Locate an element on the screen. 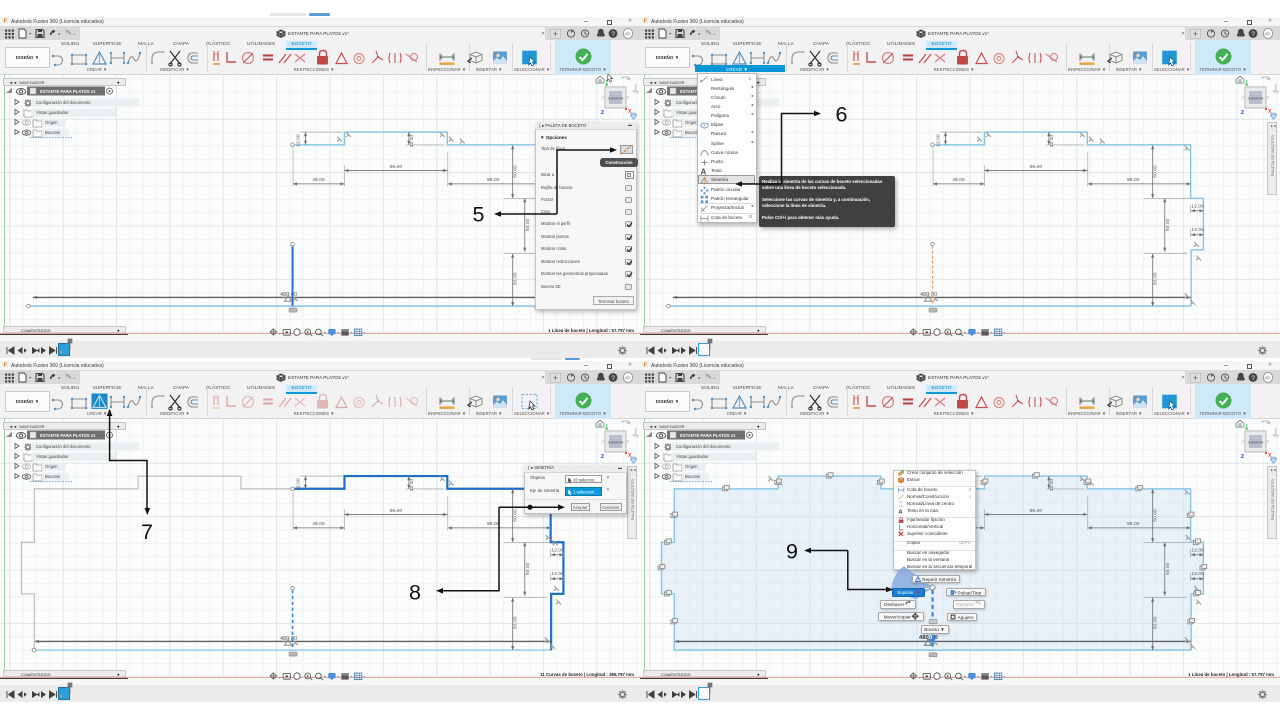 Image resolution: width=1280 pixels, height=720 pixels. svg-text: 5 is located at coordinates (479, 215).